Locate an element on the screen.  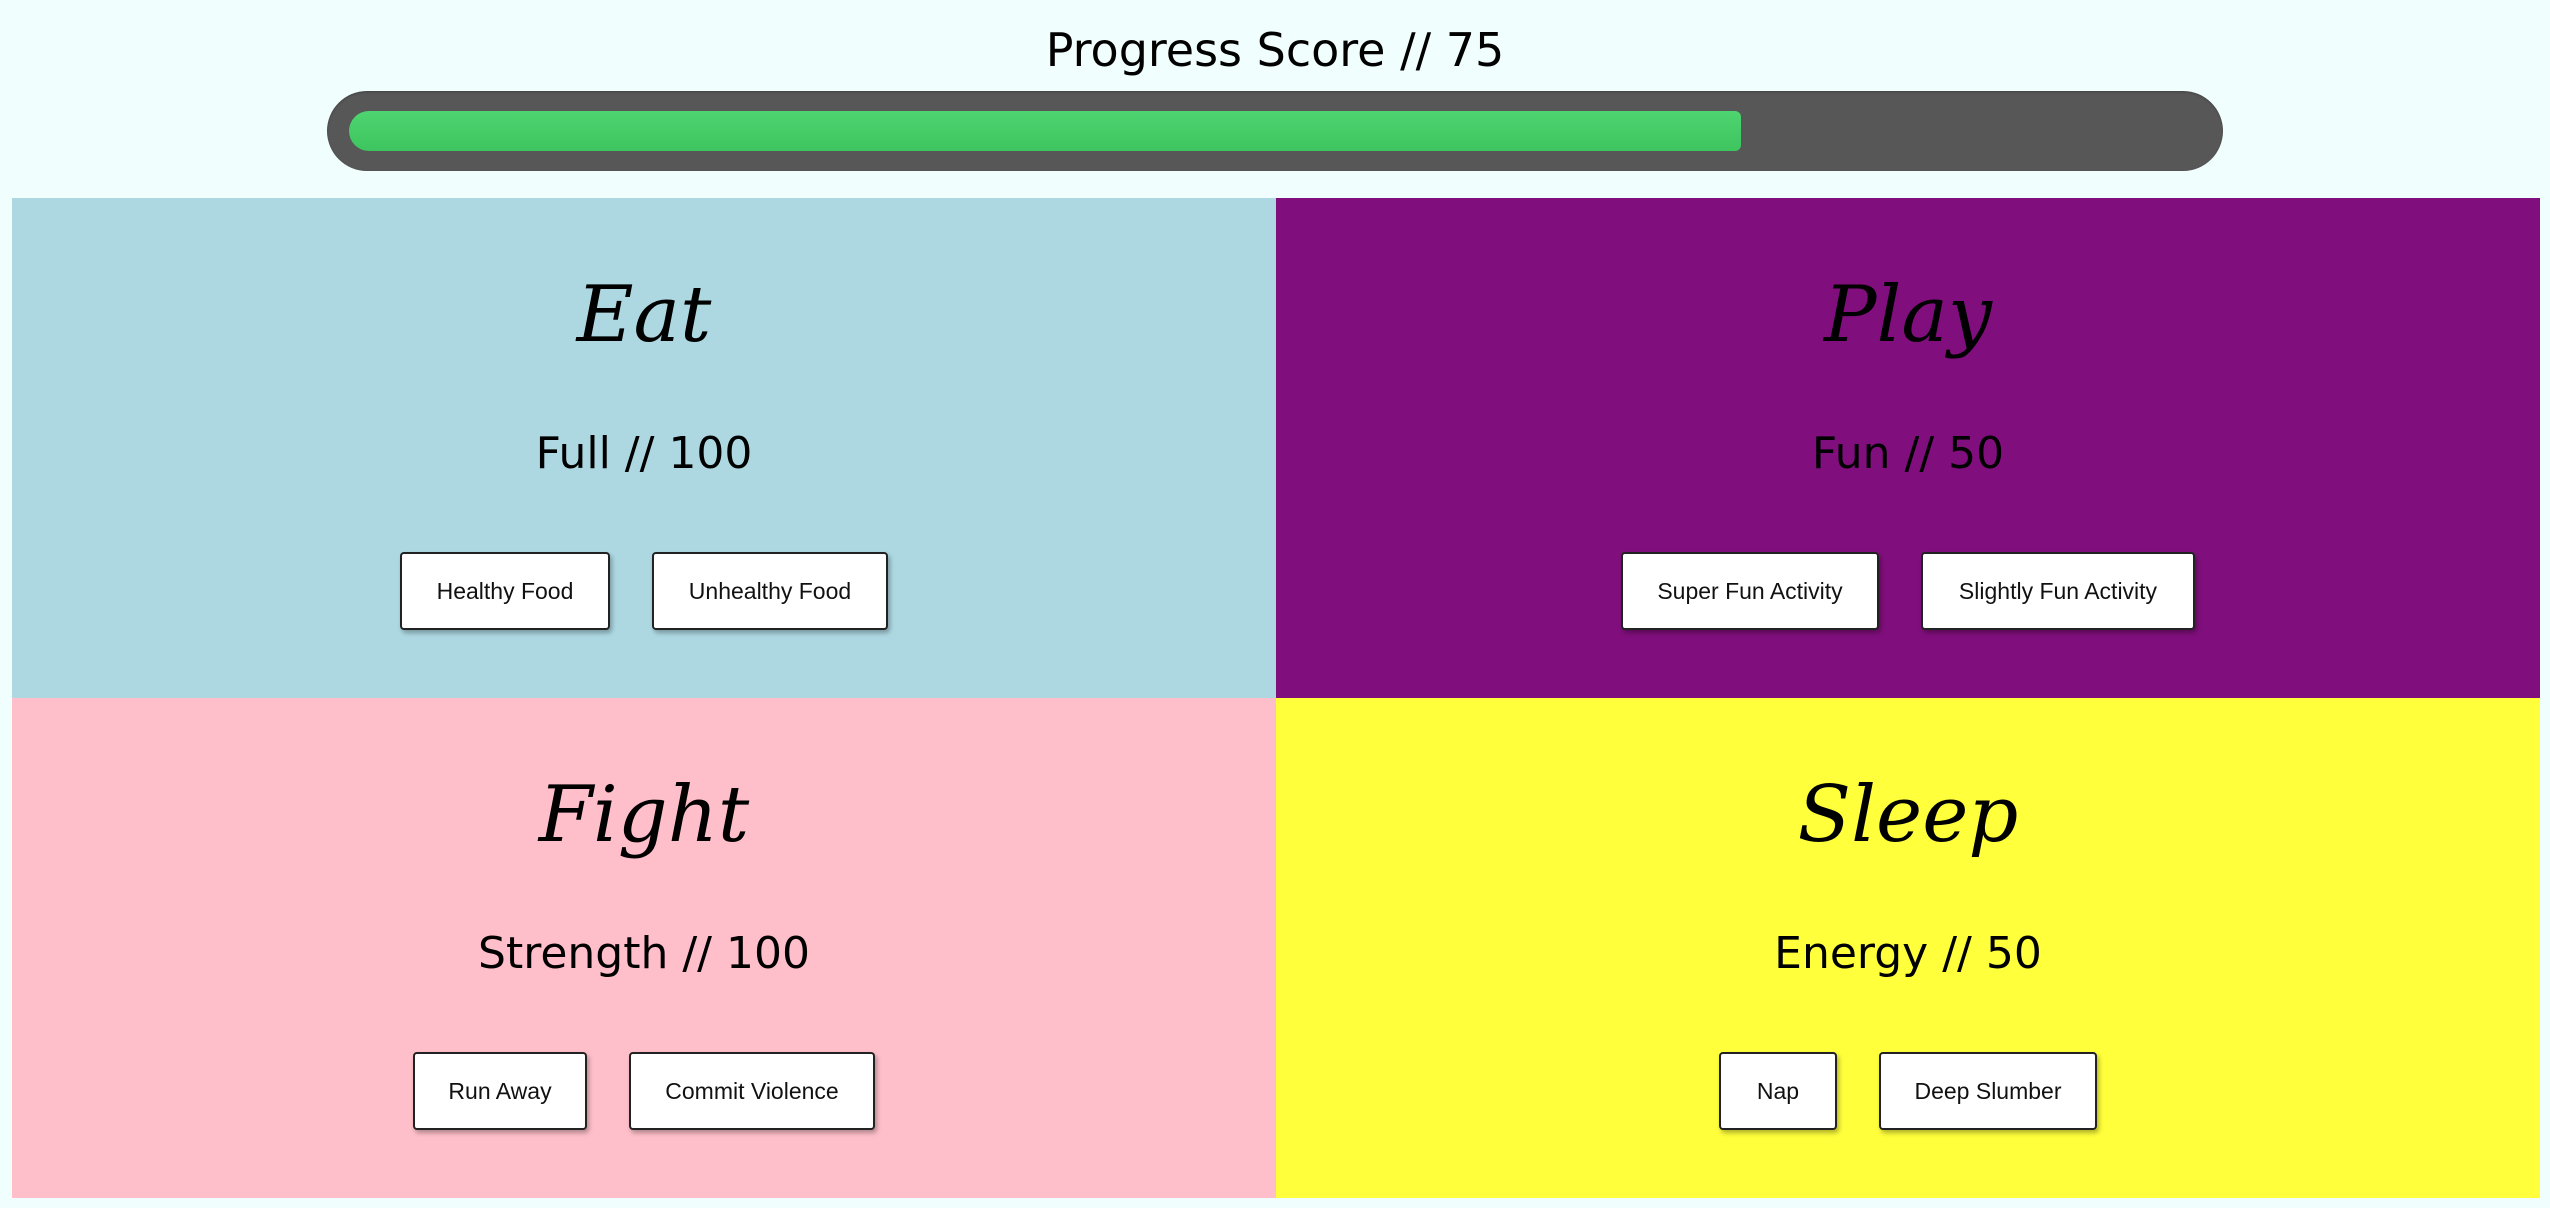
progress-bar is located at coordinates (1275, 131).